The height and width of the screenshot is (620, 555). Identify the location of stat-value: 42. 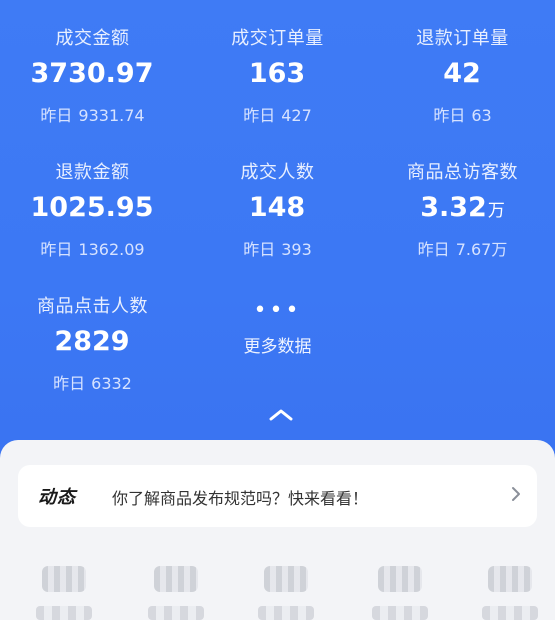
(462, 73).